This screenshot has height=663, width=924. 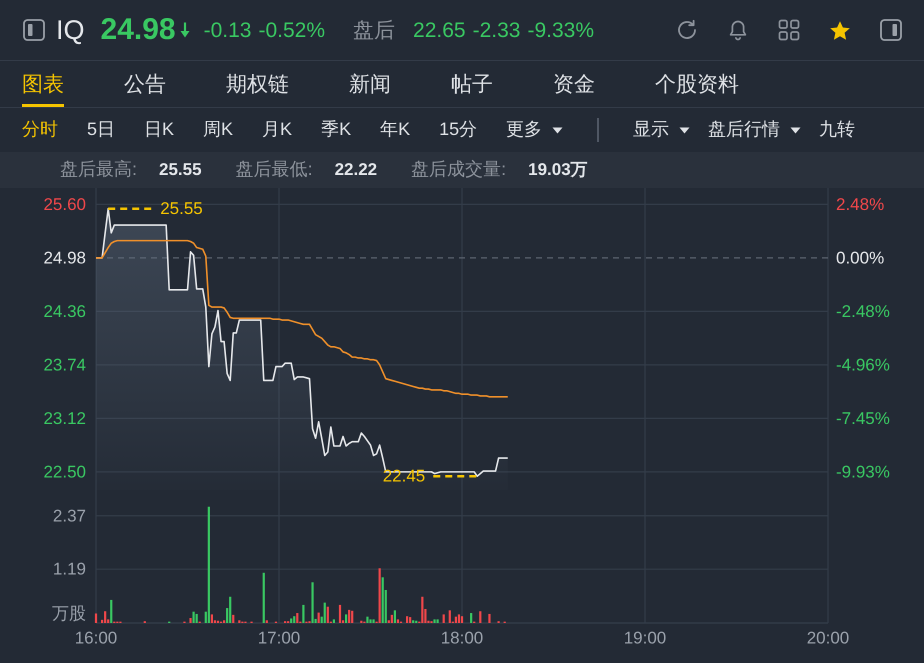 I want to click on volume-axis-label: 2.37, so click(x=69, y=516).